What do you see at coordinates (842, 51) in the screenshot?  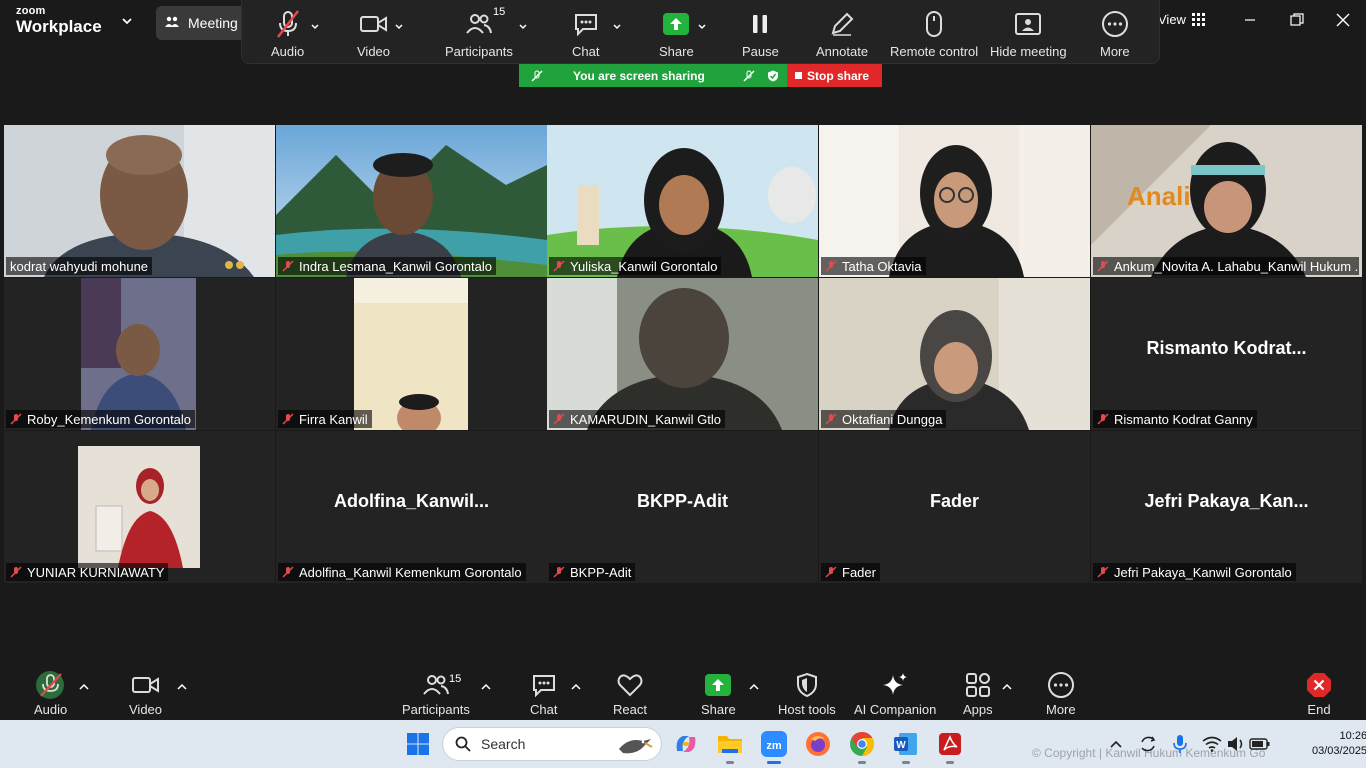 I see `toolbar-annotate-label: Annotate` at bounding box center [842, 51].